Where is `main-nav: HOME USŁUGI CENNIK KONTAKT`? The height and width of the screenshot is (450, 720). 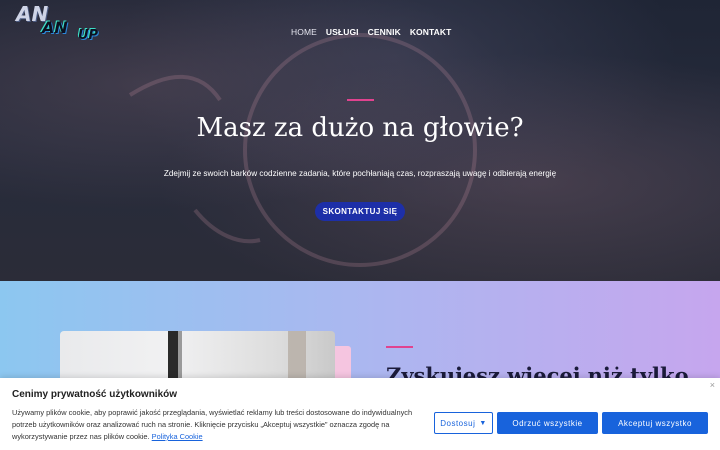 main-nav: HOME USŁUGI CENNIK KONTAKT is located at coordinates (371, 32).